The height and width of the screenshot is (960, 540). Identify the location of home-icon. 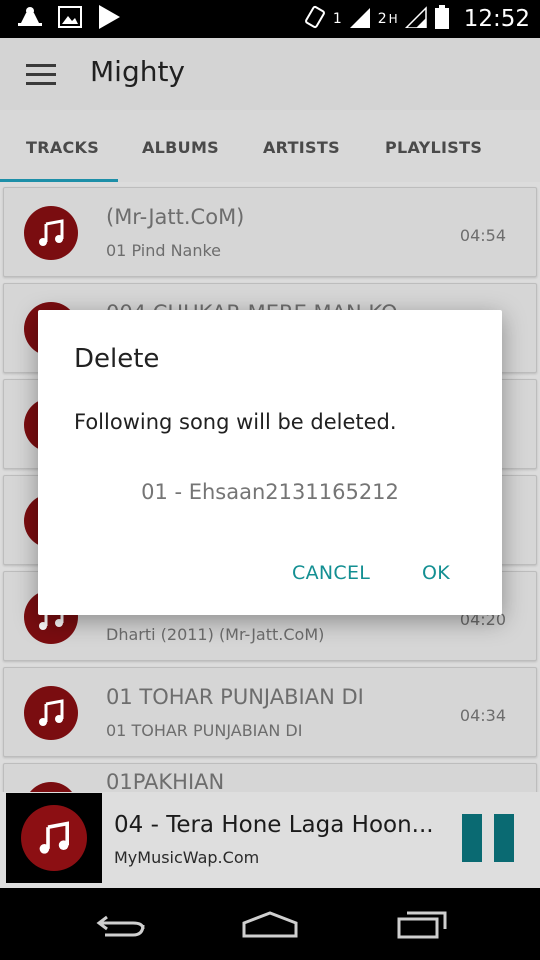
(270, 924).